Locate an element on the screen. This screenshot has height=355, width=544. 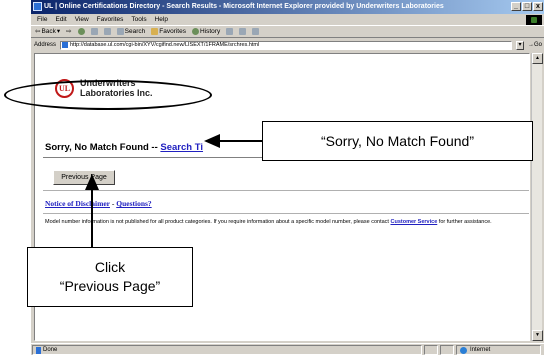
menu-help: Help is located at coordinates (161, 19).